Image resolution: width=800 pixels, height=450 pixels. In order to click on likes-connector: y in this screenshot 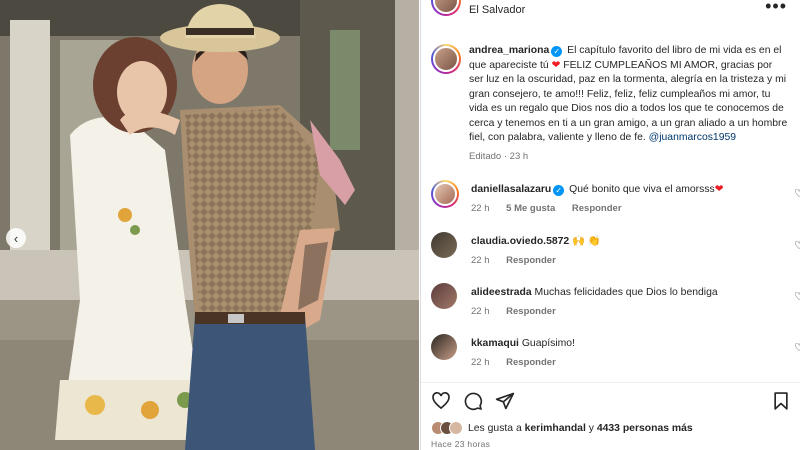, I will do `click(591, 428)`.